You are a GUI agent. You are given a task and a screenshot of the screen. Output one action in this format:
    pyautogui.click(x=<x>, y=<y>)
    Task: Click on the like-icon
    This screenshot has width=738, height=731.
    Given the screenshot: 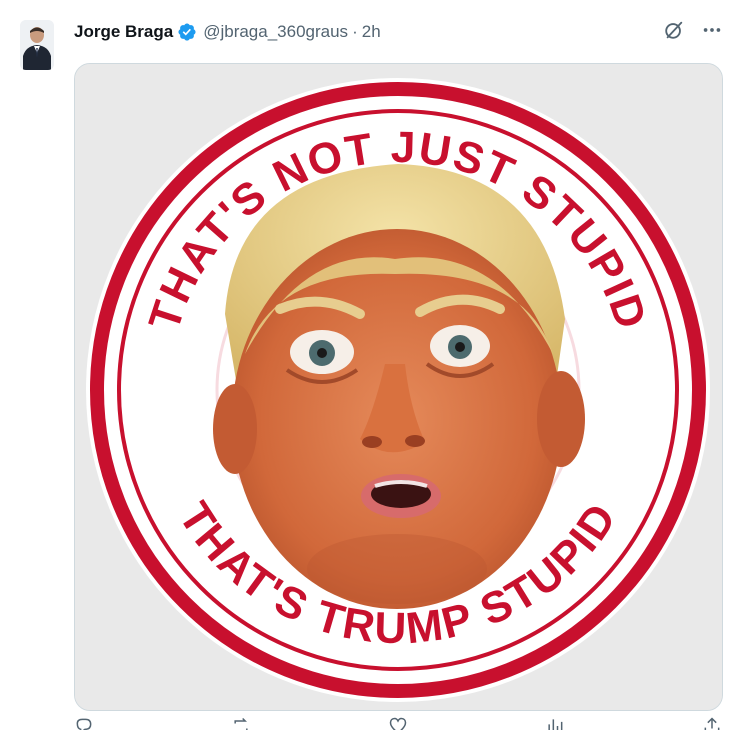 What is the action you would take?
    pyautogui.click(x=398, y=723)
    